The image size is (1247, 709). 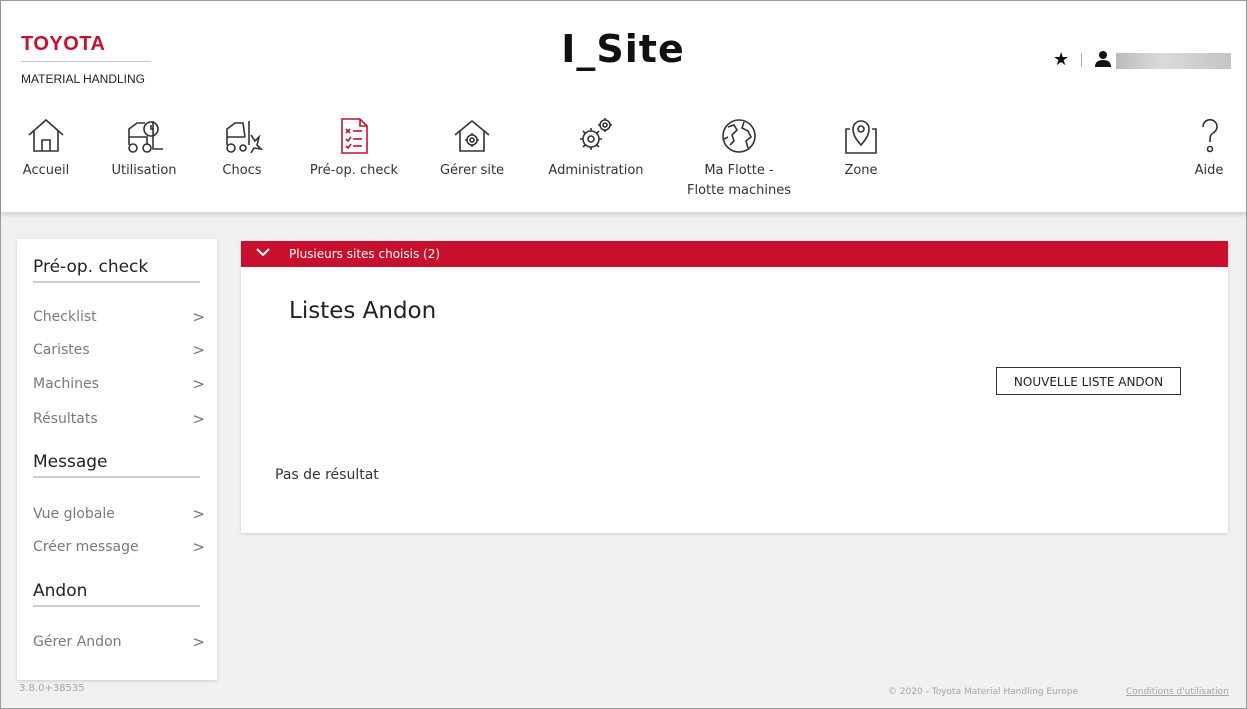 What do you see at coordinates (61, 350) in the screenshot?
I see `sidebar-item-label: Caristes` at bounding box center [61, 350].